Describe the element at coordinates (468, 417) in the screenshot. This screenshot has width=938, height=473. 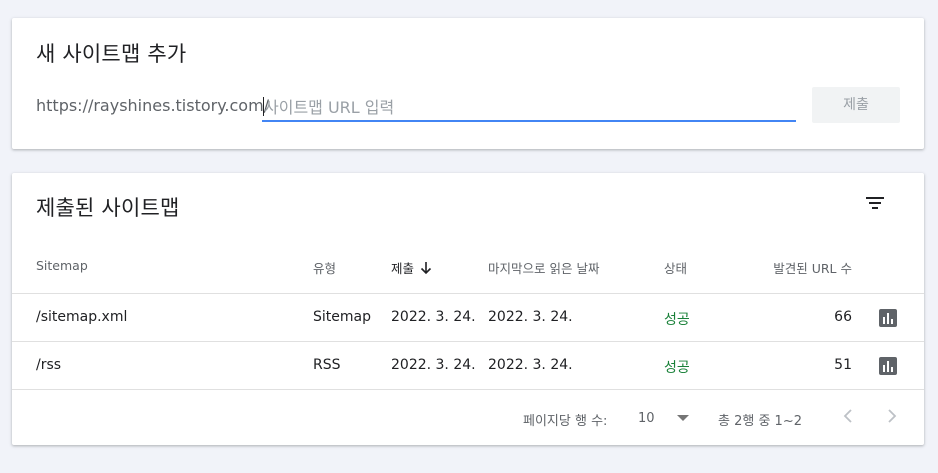
I see `pagination-bar: 페이지당 행 수: 10 총 2행 중 1~2` at that location.